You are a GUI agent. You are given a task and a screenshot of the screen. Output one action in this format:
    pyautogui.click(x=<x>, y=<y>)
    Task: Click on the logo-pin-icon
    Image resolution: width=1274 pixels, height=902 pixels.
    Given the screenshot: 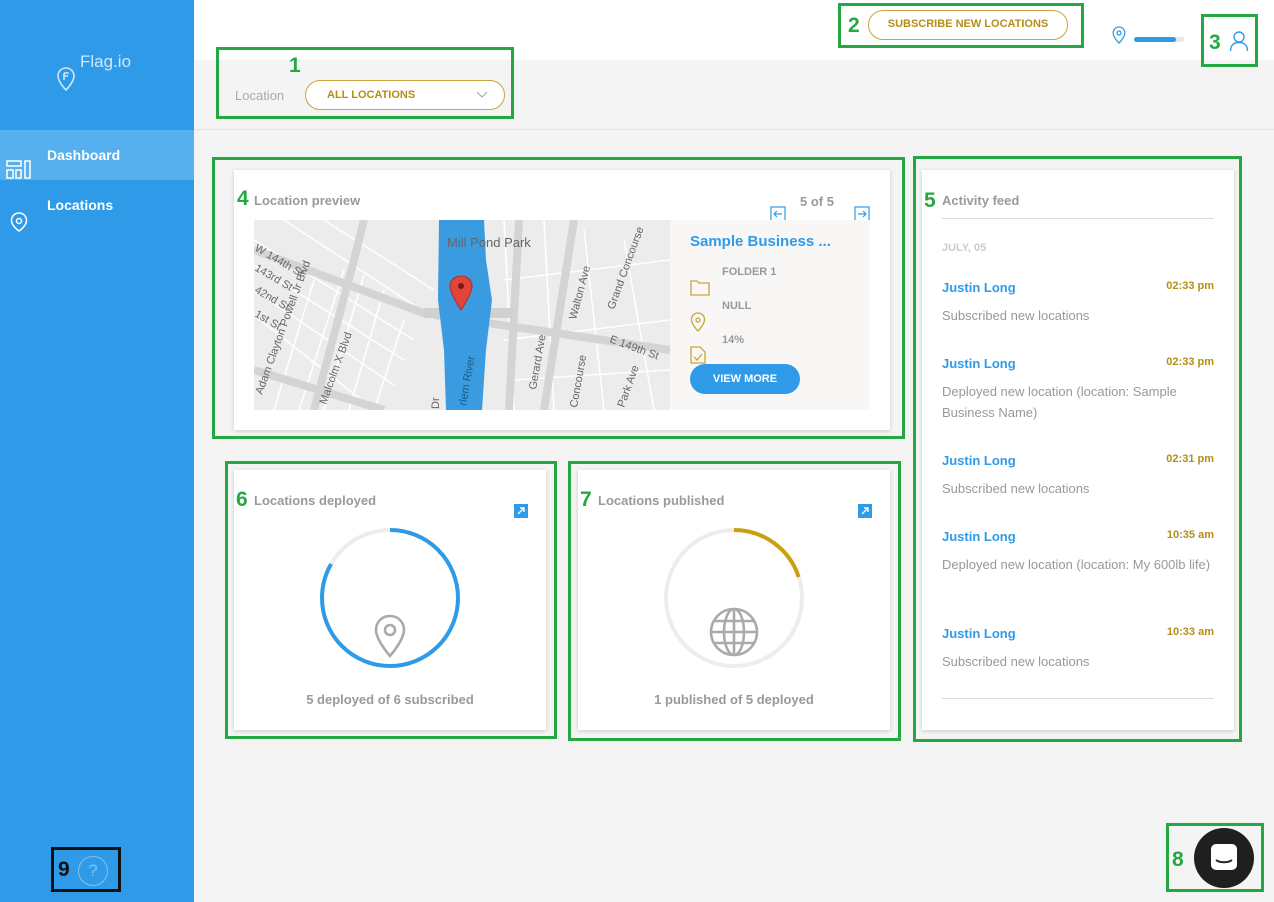 What is the action you would take?
    pyautogui.click(x=66, y=79)
    